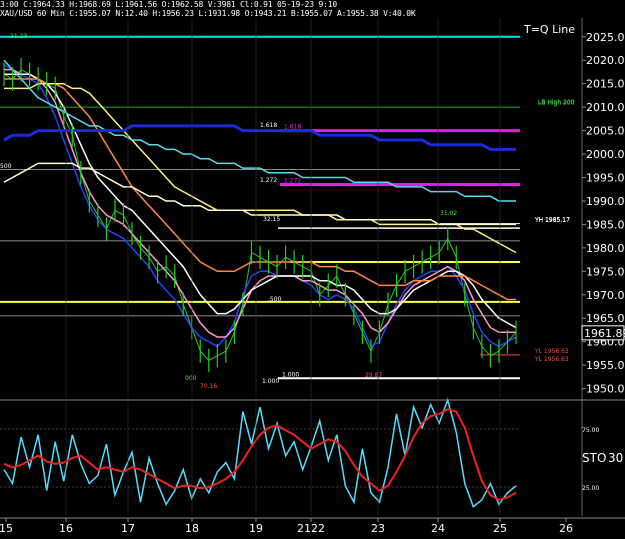  I want to click on tql-label: T=Q Line, so click(550, 29).